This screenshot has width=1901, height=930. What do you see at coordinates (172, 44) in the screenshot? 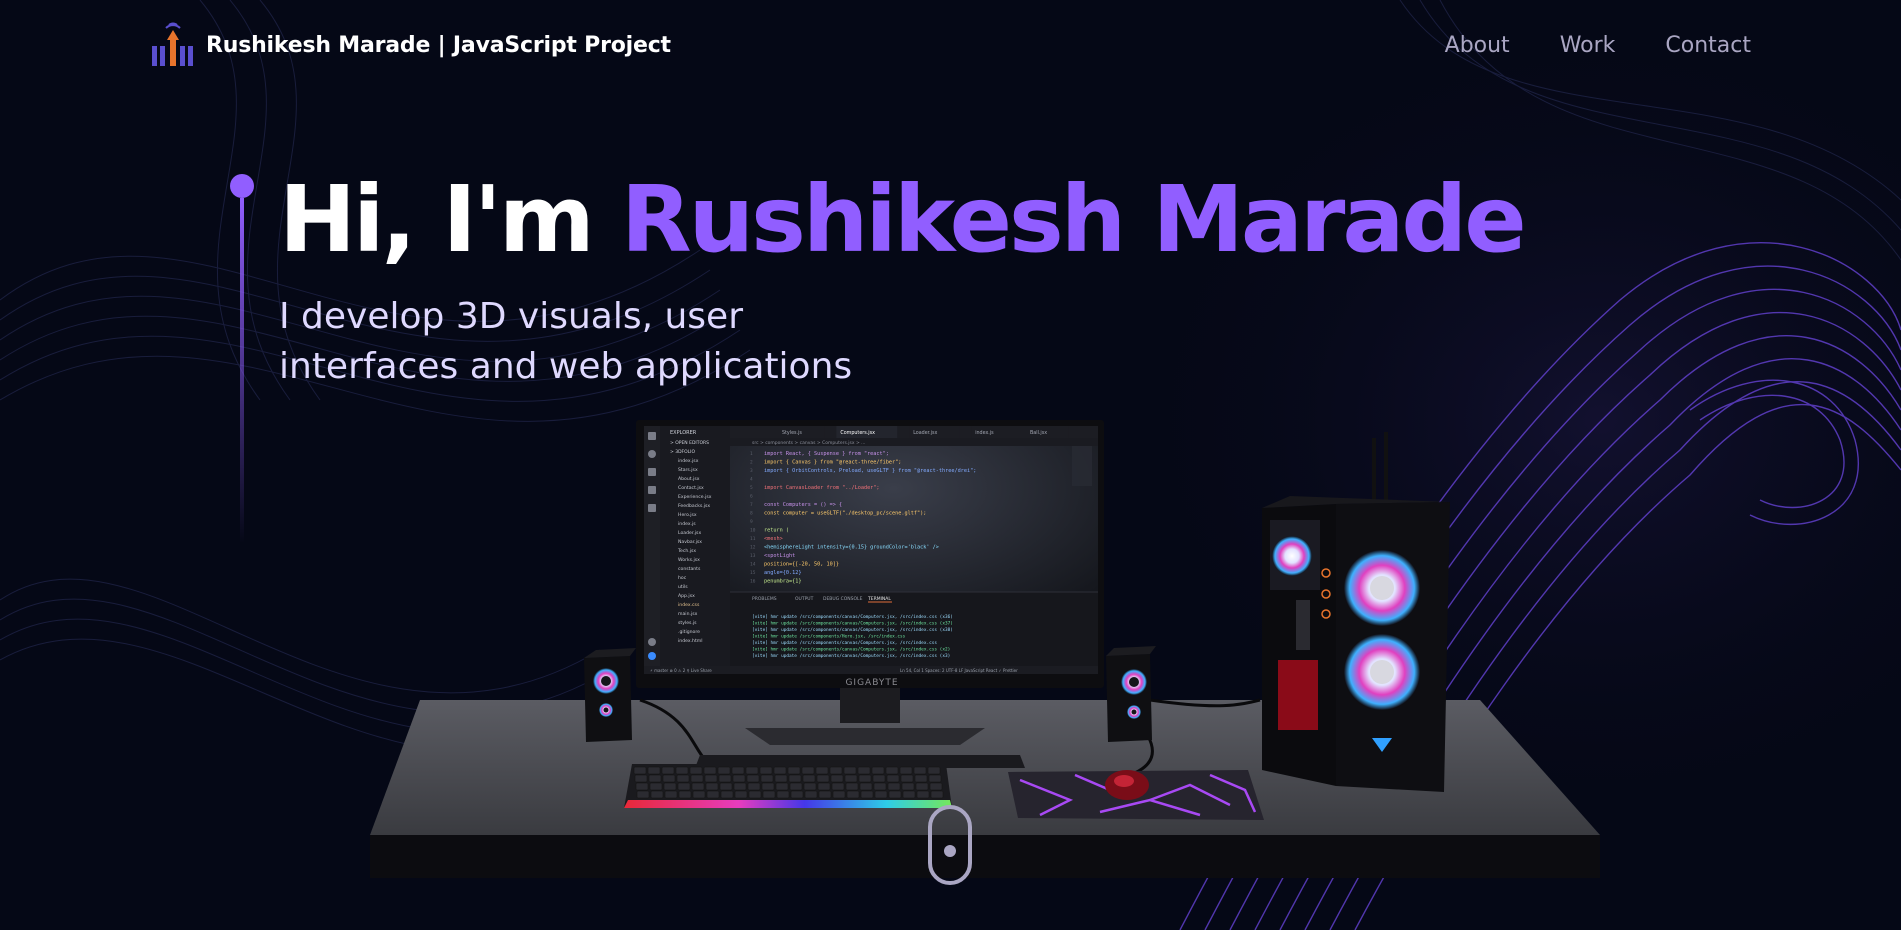
I see `rm-logo-icon` at bounding box center [172, 44].